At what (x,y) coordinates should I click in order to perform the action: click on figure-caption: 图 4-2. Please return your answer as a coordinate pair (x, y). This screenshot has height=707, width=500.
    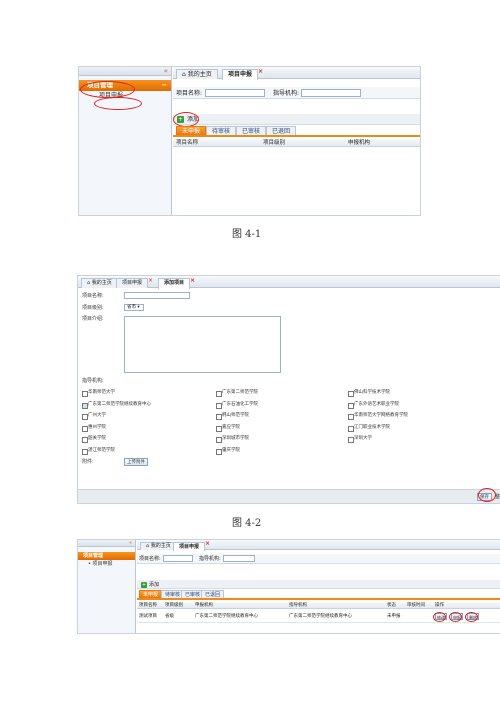
    Looking at the image, I should click on (247, 523).